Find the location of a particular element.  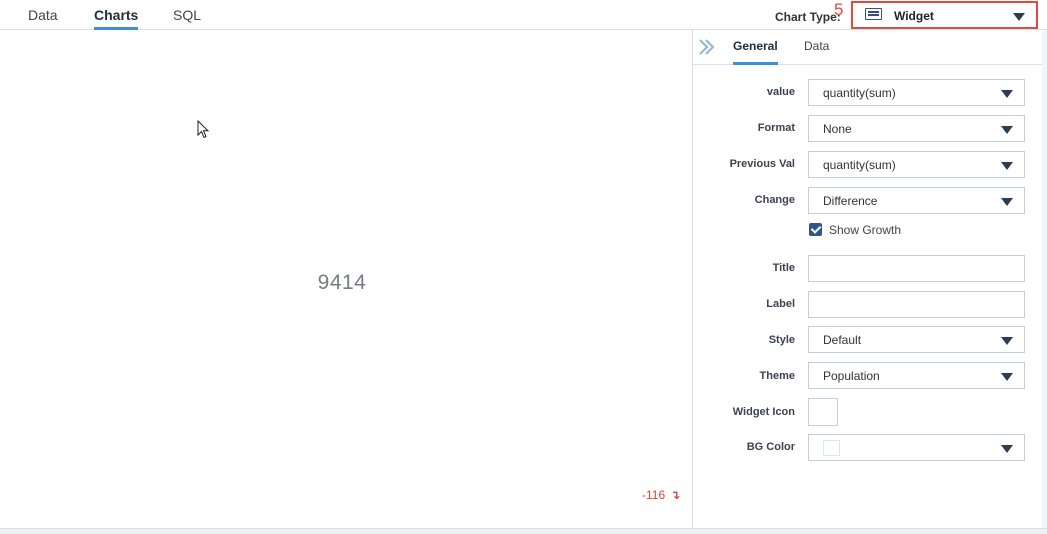

format-select: None is located at coordinates (916, 128).